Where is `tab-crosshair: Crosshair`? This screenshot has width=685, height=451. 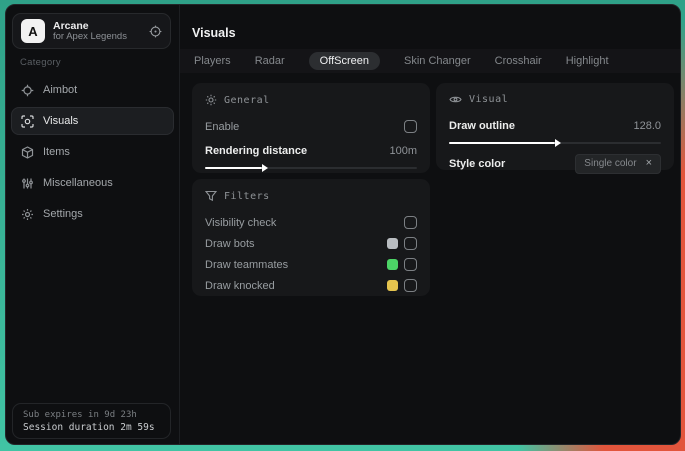 tab-crosshair: Crosshair is located at coordinates (518, 61).